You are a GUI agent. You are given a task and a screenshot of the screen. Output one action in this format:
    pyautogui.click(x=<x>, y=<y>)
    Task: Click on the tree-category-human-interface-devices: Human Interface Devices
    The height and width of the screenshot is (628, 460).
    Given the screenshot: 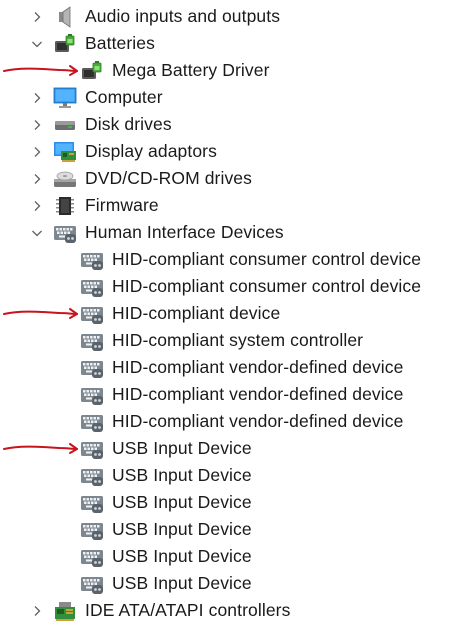 What is the action you would take?
    pyautogui.click(x=230, y=232)
    